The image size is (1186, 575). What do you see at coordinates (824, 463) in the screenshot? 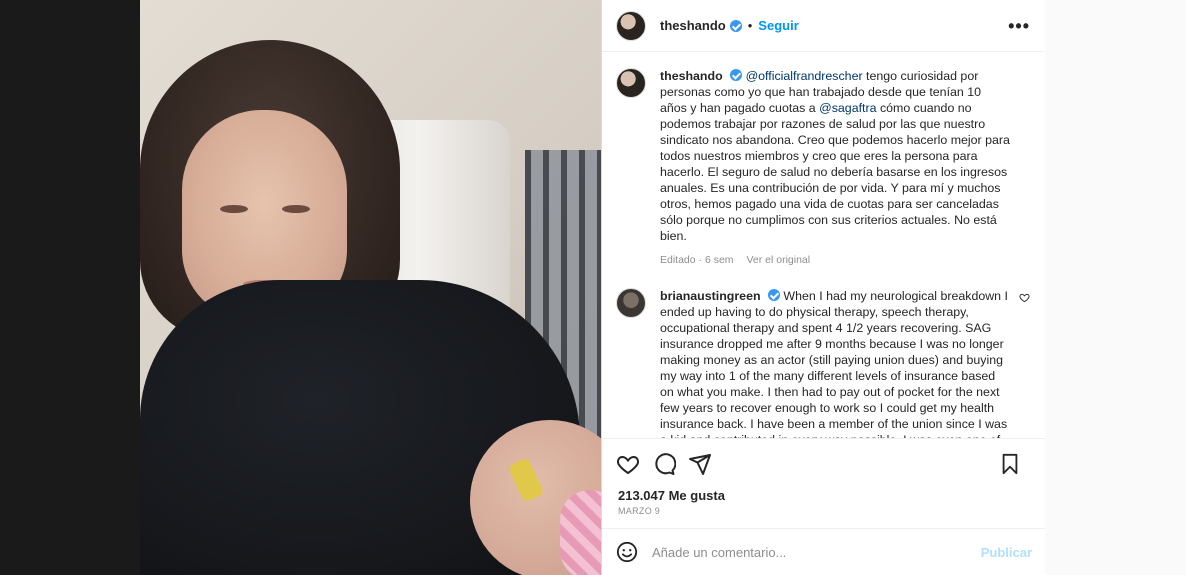
I see `action-bar` at bounding box center [824, 463].